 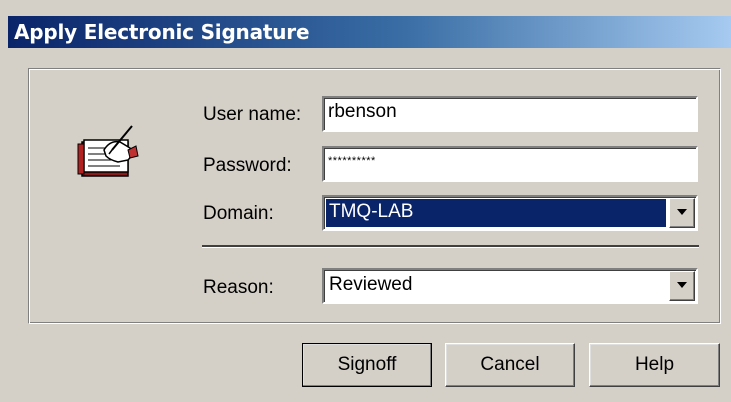 What do you see at coordinates (450, 246) in the screenshot?
I see `separator` at bounding box center [450, 246].